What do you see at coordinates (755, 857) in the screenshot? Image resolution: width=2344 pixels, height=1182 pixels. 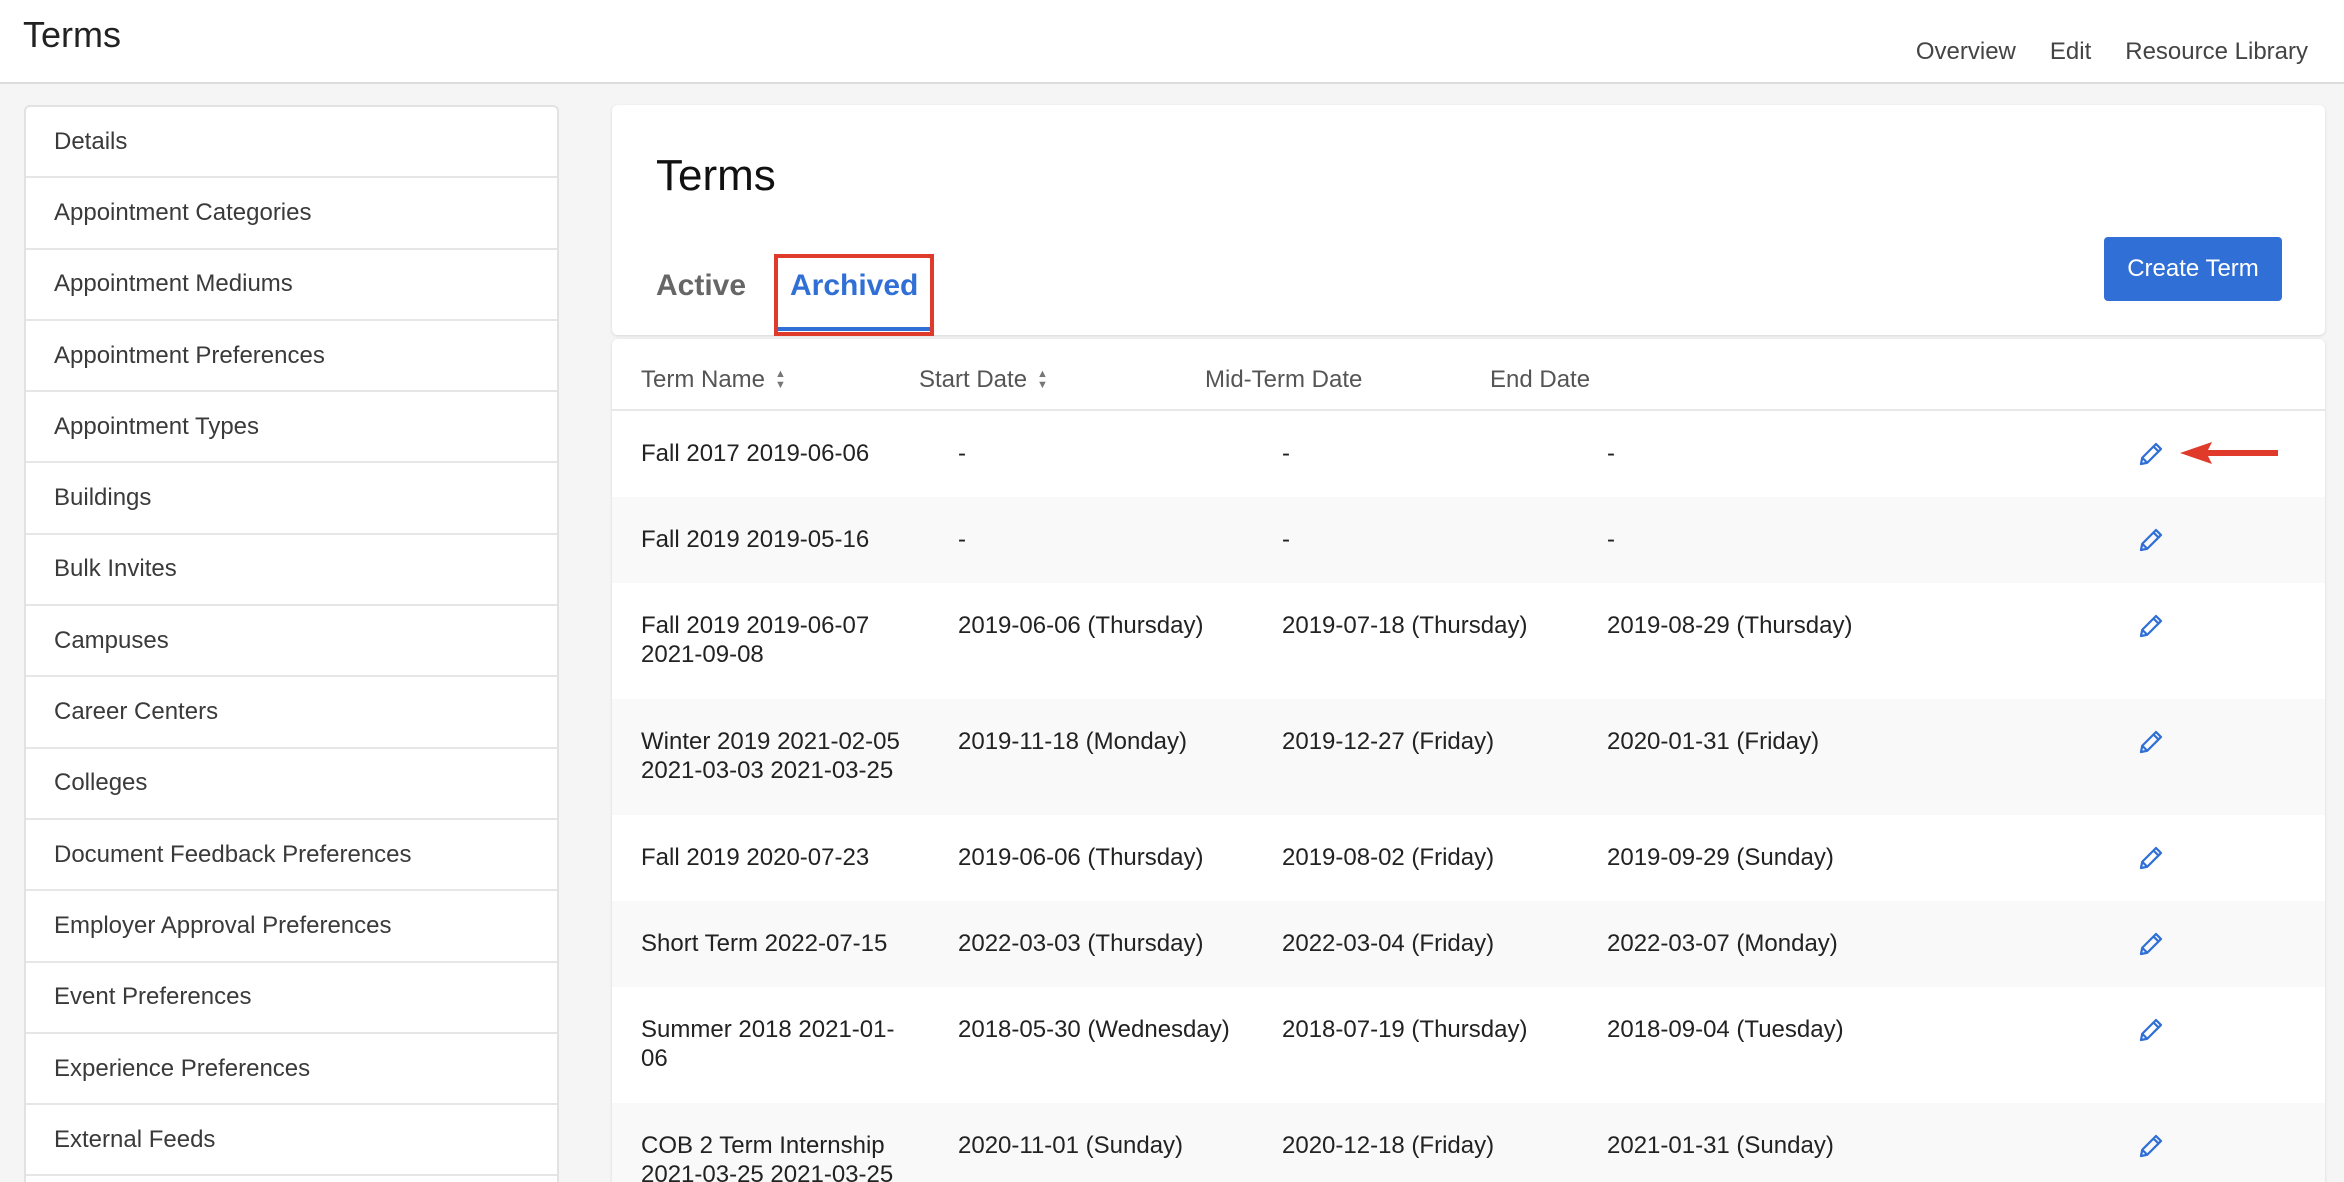 I see `cell-term-name: Fall 2019 2020-07-23` at bounding box center [755, 857].